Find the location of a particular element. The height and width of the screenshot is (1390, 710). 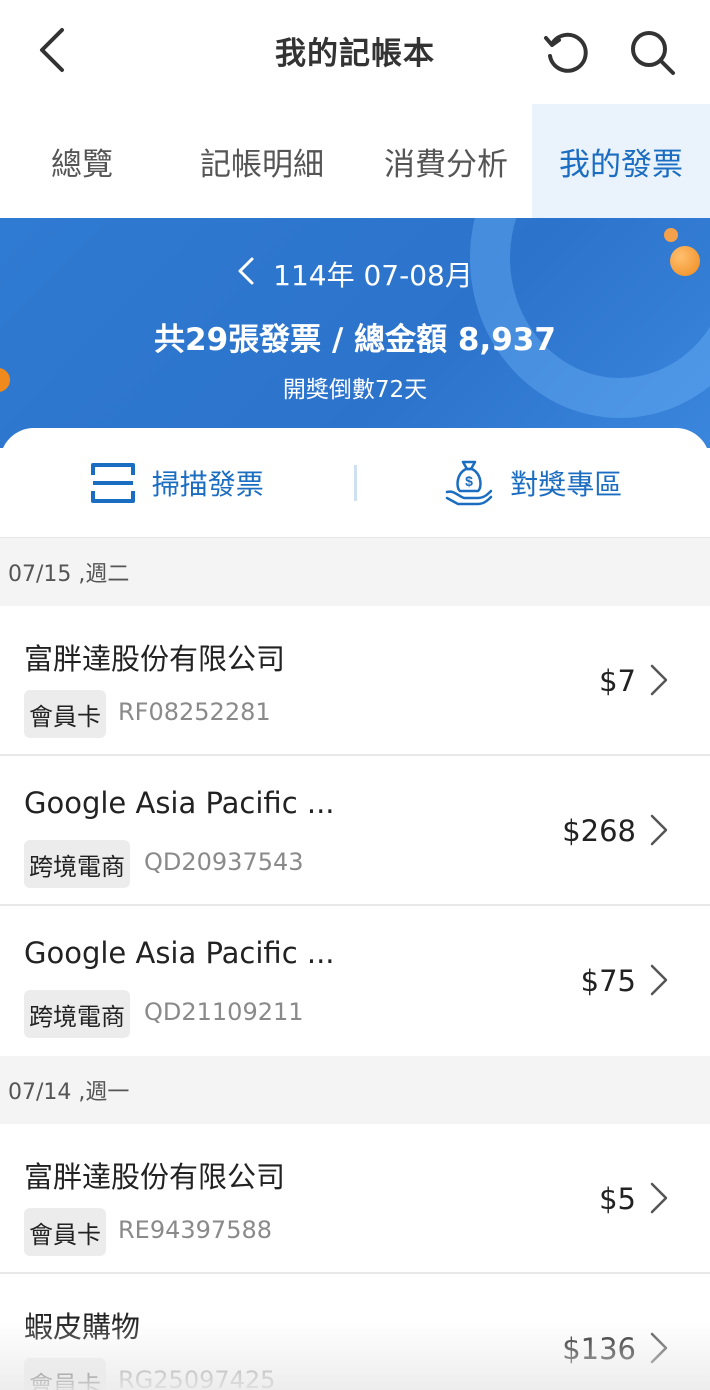

decorative-dot is located at coordinates (671, 235).